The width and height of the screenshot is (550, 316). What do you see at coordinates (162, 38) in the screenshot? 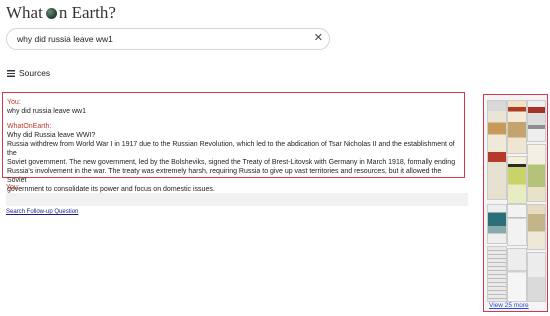
I see `search-input` at bounding box center [162, 38].